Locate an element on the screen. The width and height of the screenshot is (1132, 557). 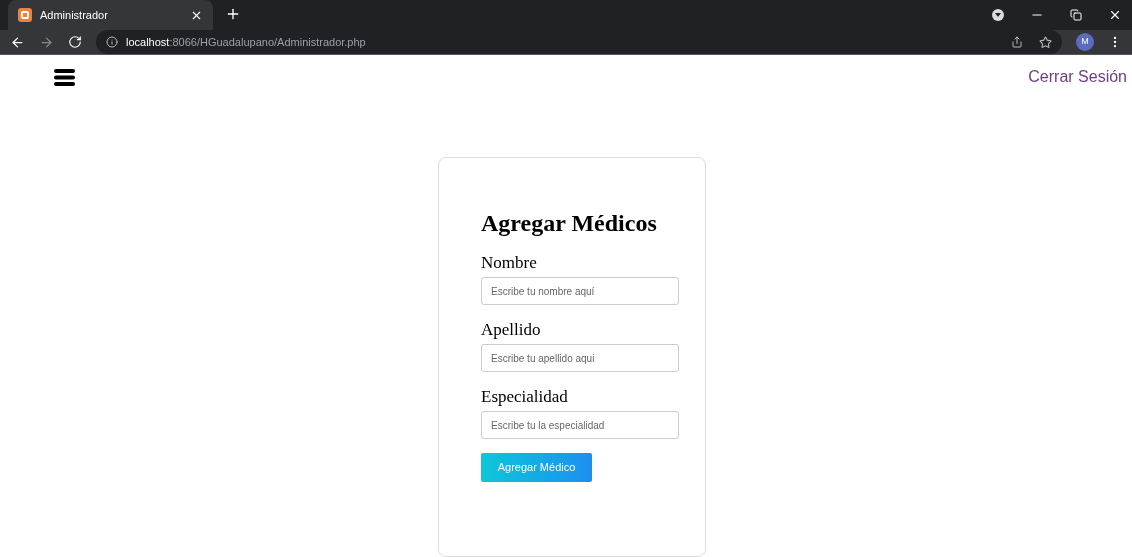
profile-avatar: M is located at coordinates (1085, 42).